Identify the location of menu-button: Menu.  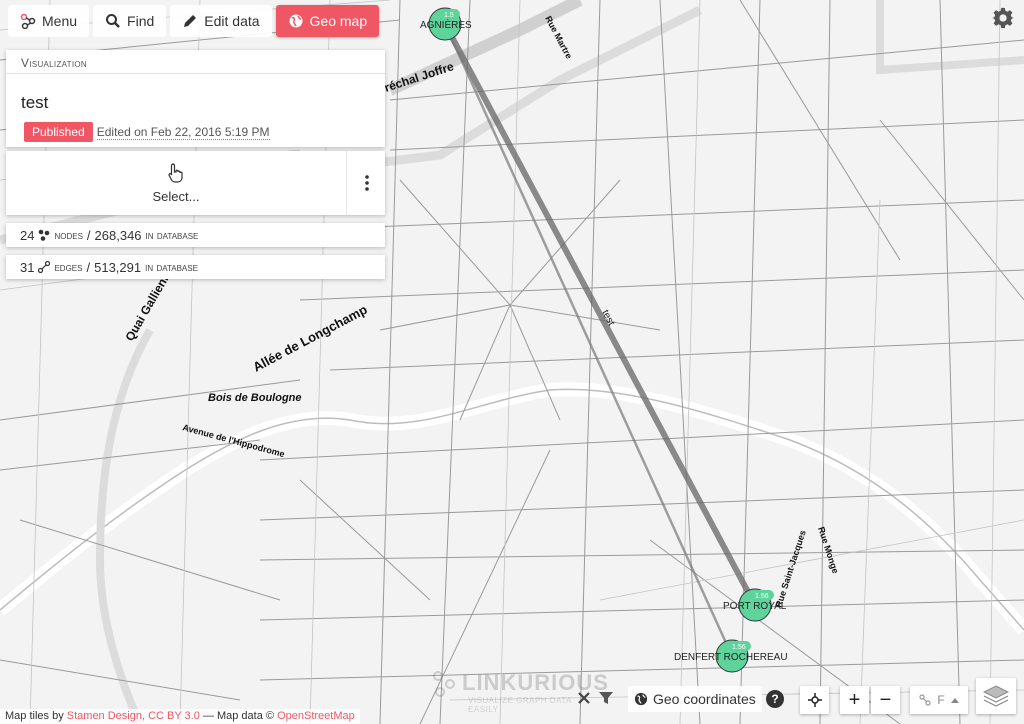
(49, 21).